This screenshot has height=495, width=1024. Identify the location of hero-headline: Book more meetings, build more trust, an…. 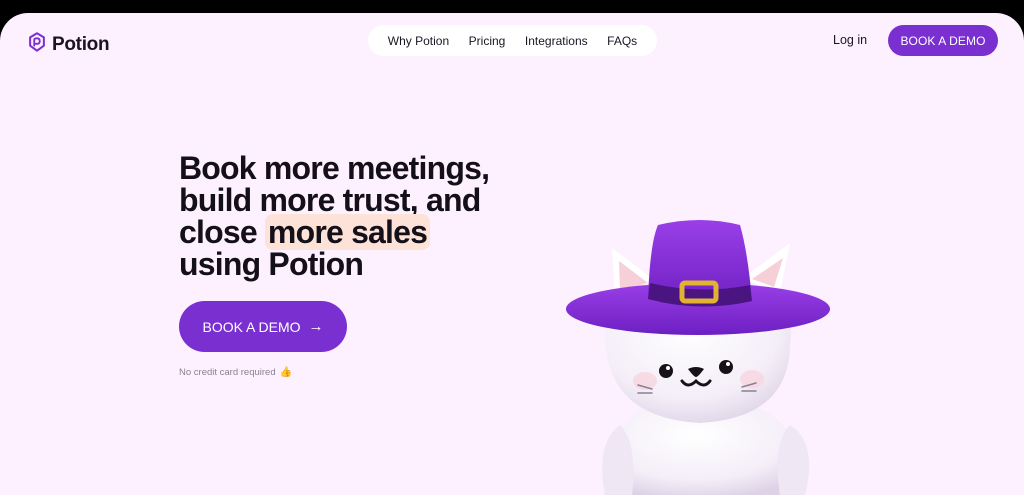
(359, 216).